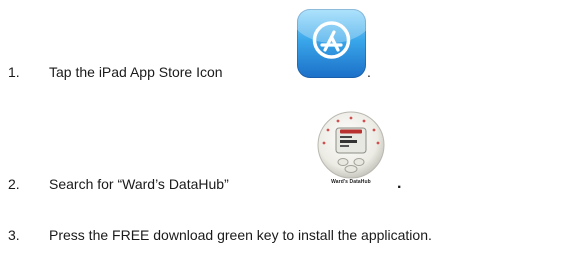 This screenshot has width=583, height=254. What do you see at coordinates (351, 148) in the screenshot?
I see `datahub-icon` at bounding box center [351, 148].